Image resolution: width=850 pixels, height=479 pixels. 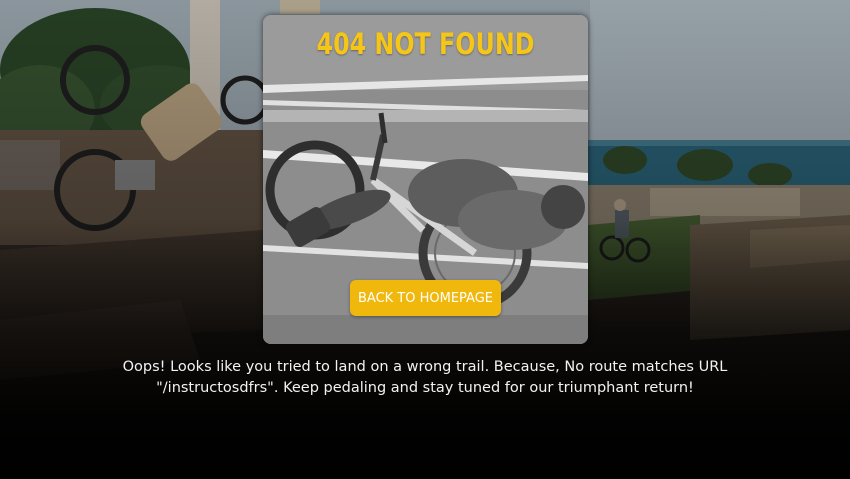 I want to click on back-to-homepage-button: BACK TO HOMEPAGE, so click(x=425, y=298).